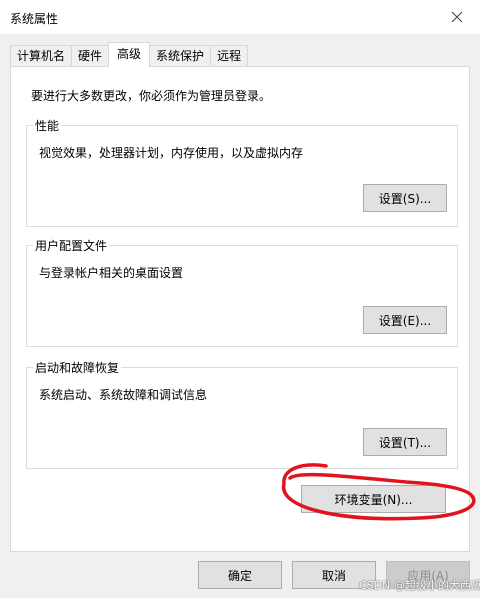 The image size is (480, 598). I want to click on startup-recovery-legend: 启动和故障恢复, so click(77, 367).